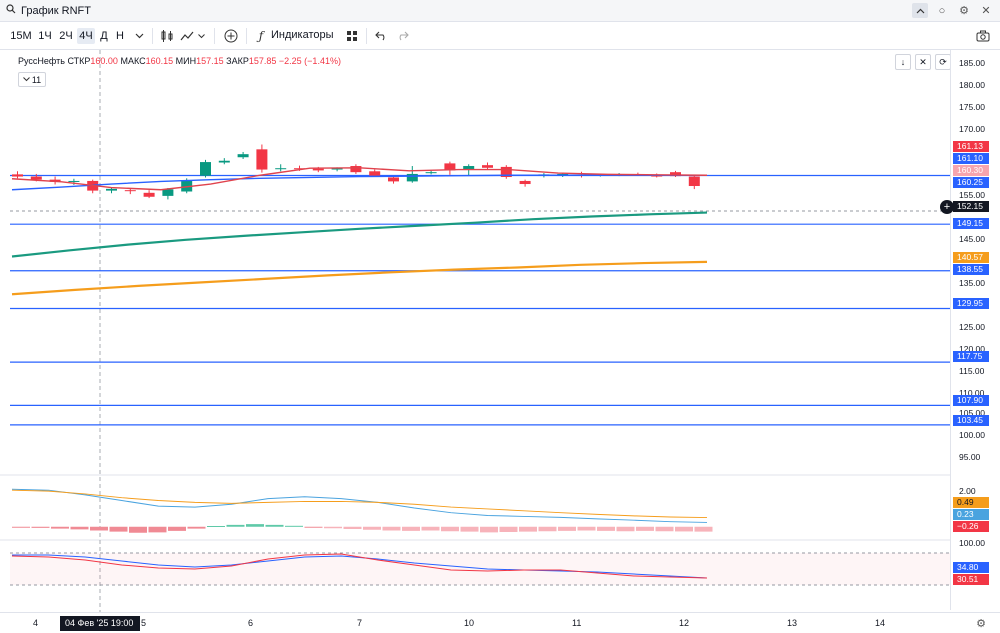 The height and width of the screenshot is (633, 1000). Describe the element at coordinates (261, 36) in the screenshot. I see `function-icon: ƒ` at that location.